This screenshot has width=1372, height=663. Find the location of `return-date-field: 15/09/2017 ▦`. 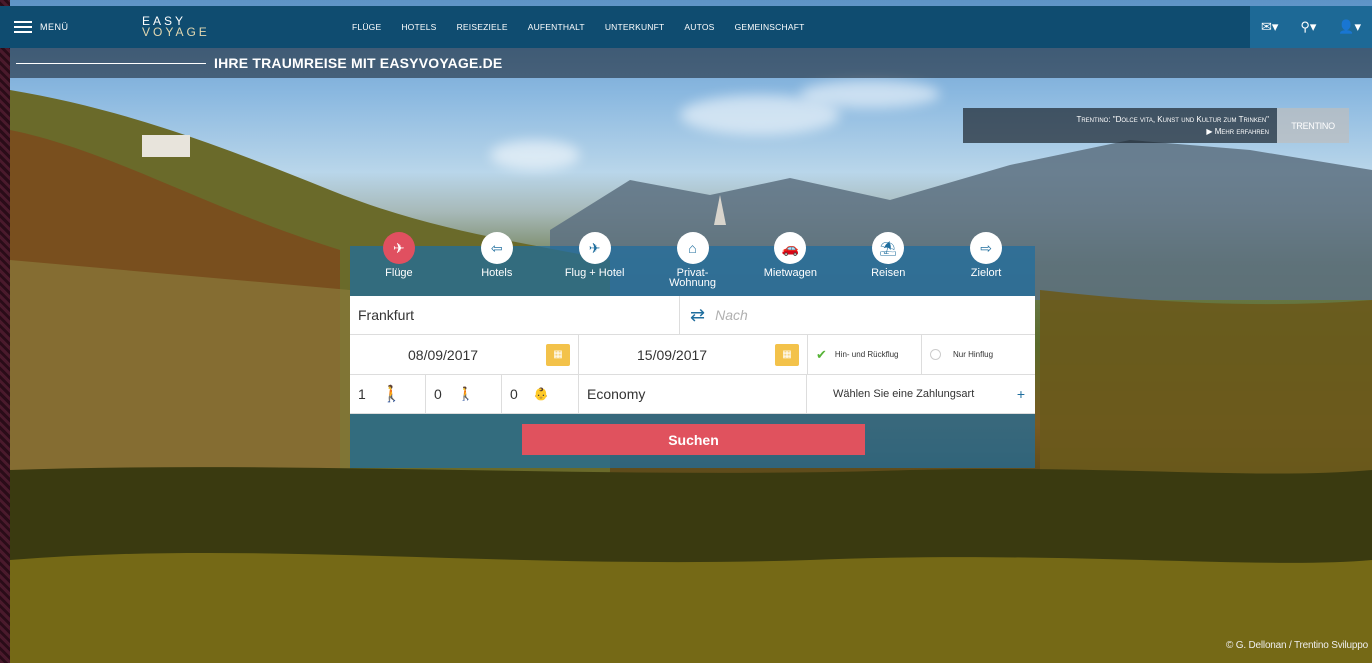

return-date-field: 15/09/2017 ▦ is located at coordinates (693, 354).